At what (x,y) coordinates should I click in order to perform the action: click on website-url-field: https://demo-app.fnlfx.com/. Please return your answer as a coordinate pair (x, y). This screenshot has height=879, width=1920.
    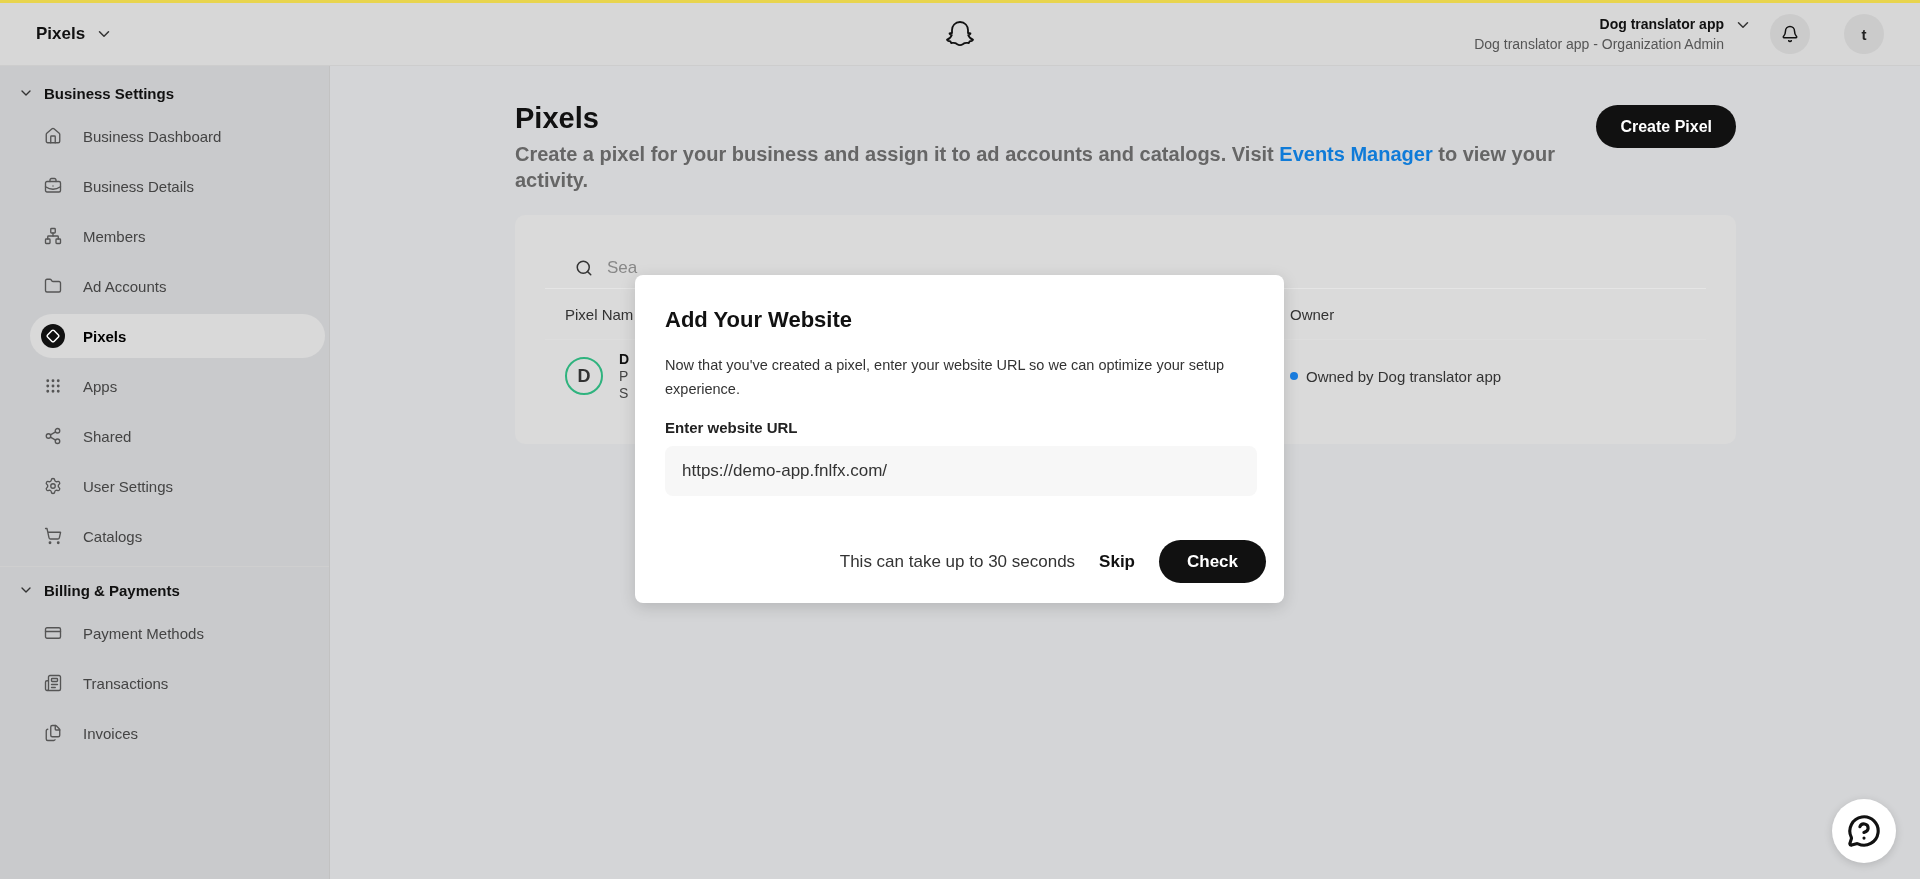
    Looking at the image, I should click on (961, 471).